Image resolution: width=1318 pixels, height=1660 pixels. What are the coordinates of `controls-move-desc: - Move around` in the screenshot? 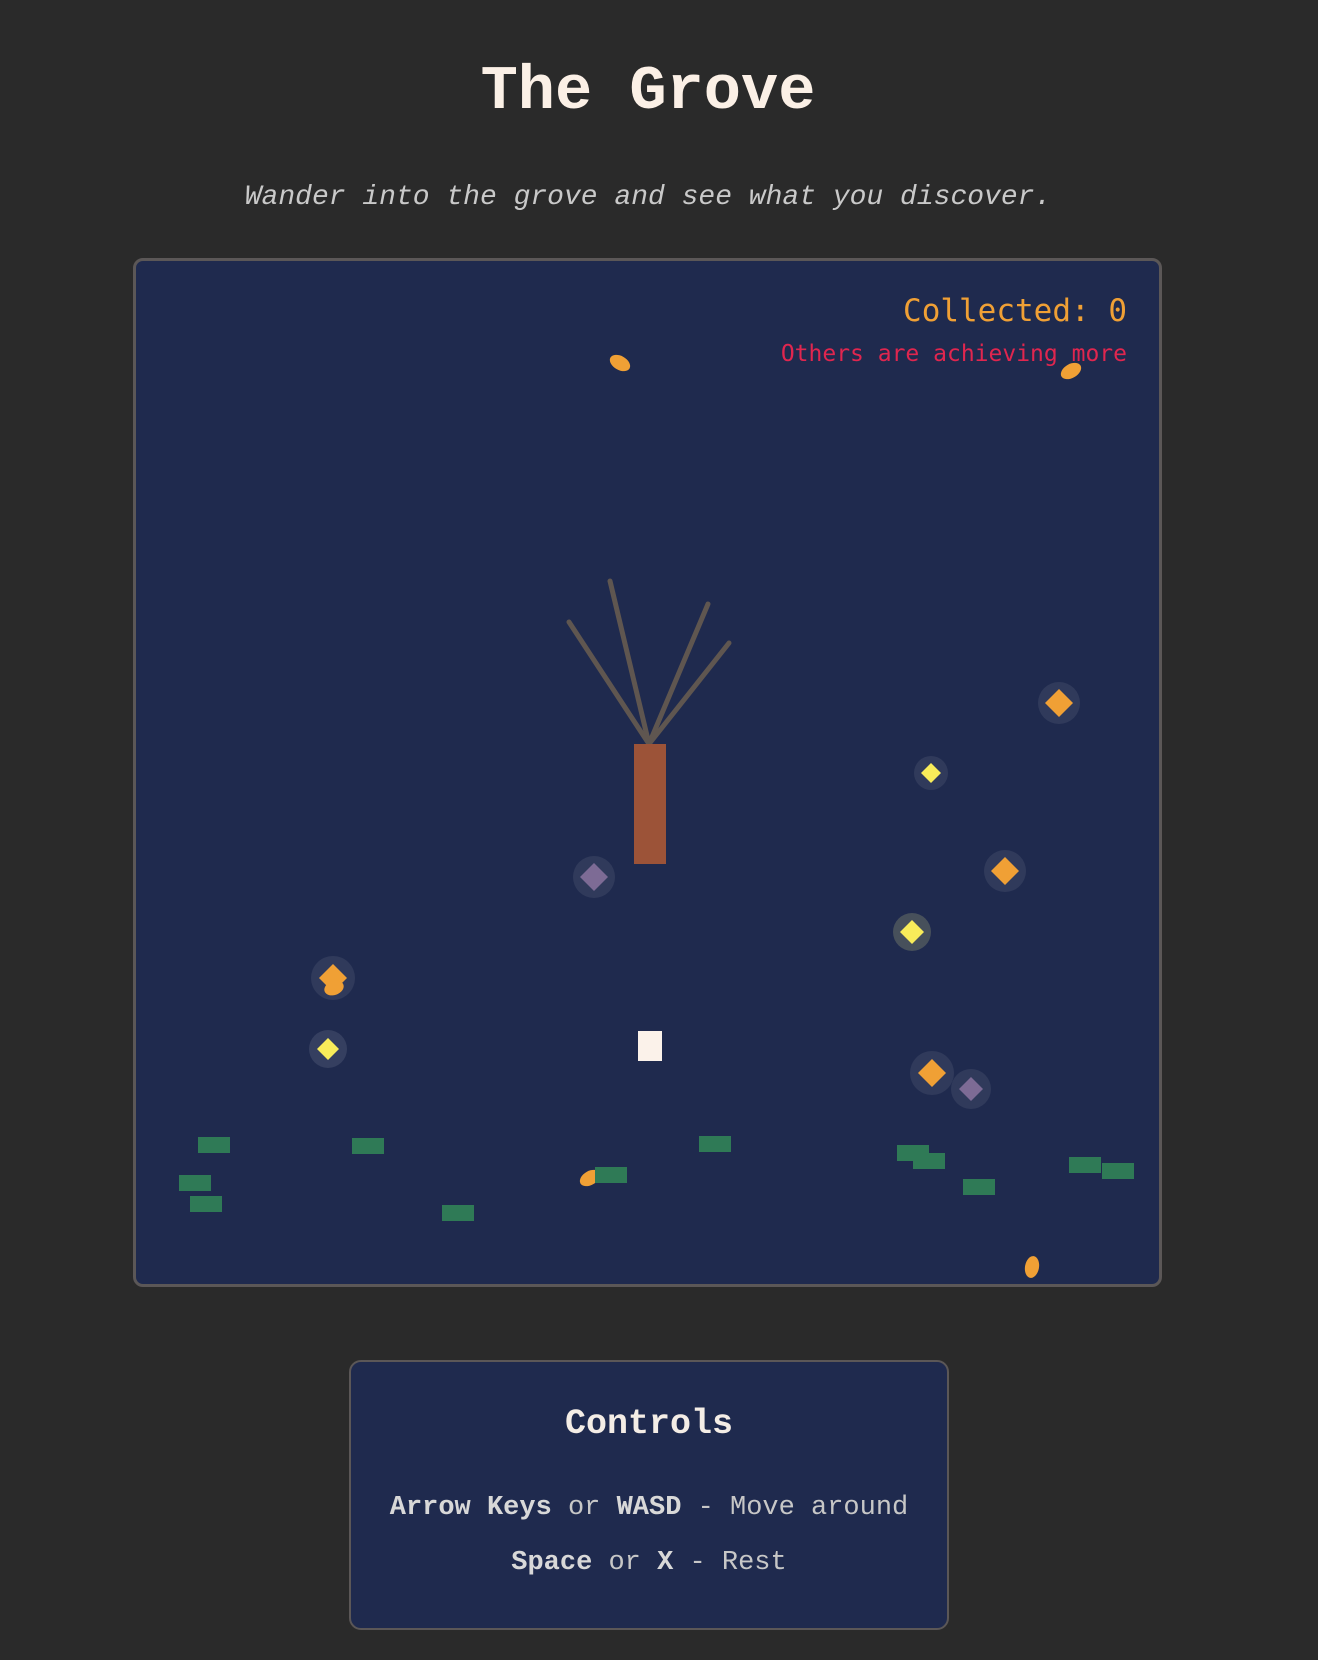 It's located at (803, 1508).